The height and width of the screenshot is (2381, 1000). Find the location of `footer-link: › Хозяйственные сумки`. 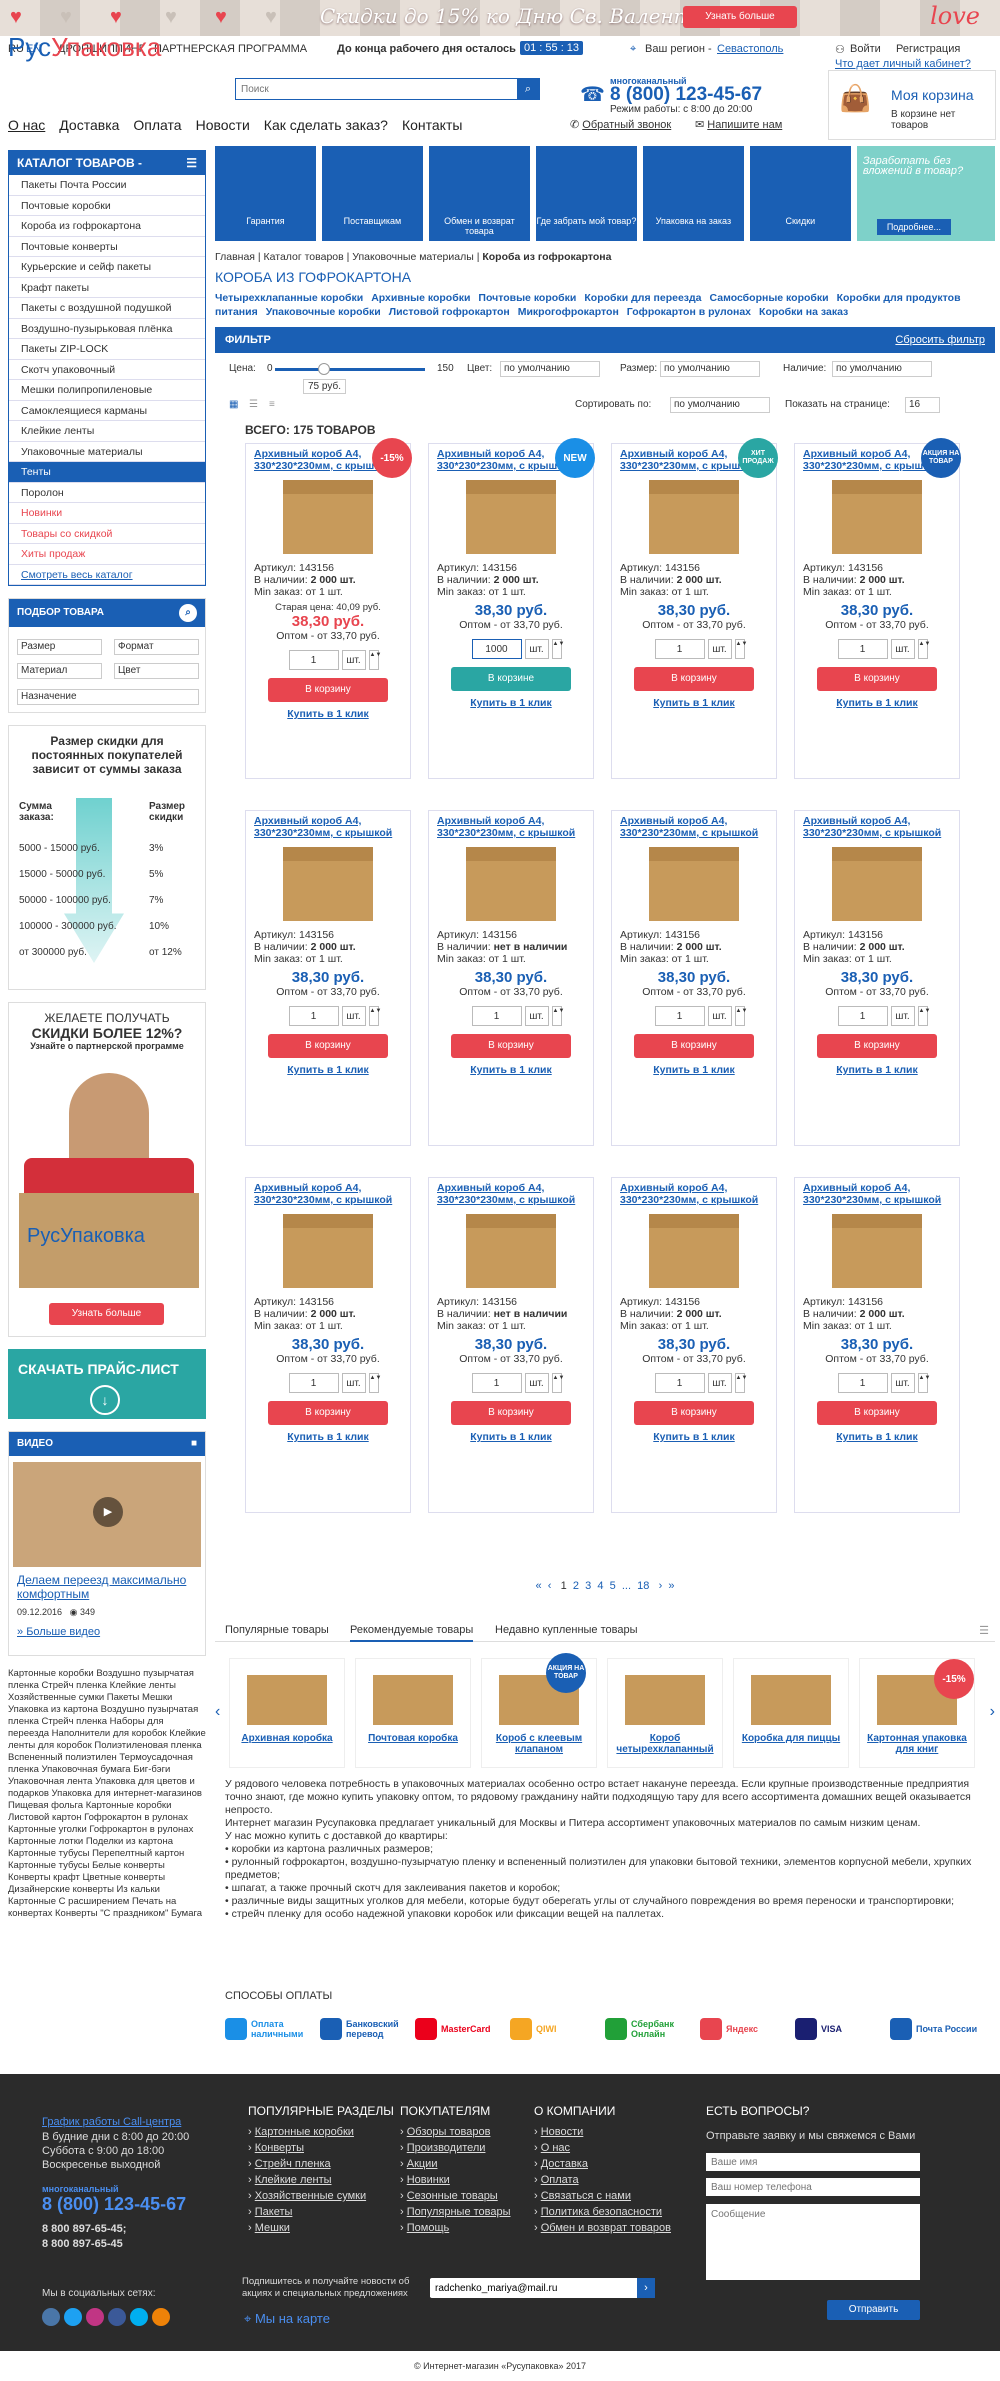

footer-link: › Хозяйственные сумки is located at coordinates (307, 2196).